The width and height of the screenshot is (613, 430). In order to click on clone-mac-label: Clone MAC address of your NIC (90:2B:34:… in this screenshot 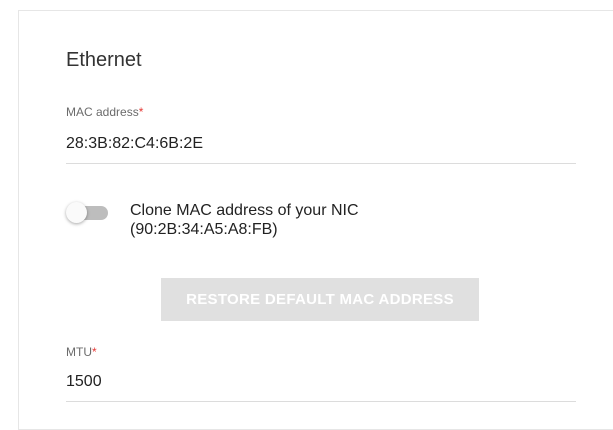, I will do `click(310, 220)`.